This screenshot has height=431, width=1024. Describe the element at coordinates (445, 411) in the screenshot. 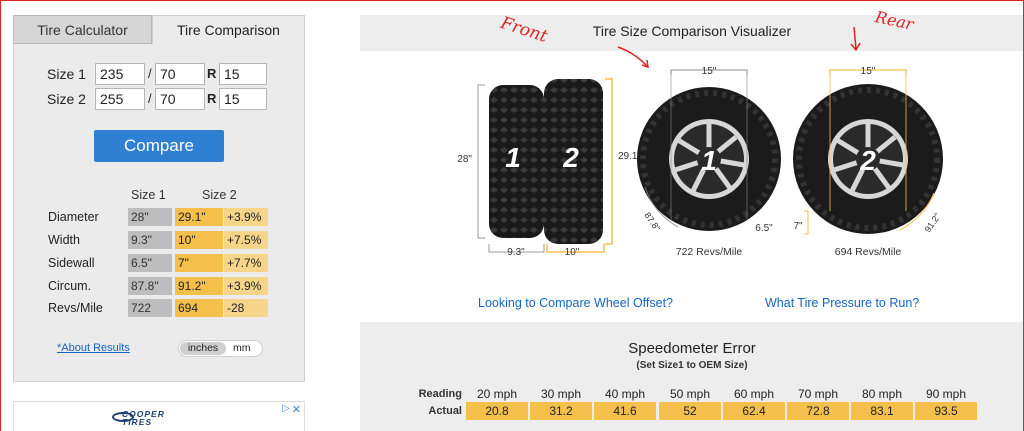

I see `speedometer-actual-label: Actual` at that location.